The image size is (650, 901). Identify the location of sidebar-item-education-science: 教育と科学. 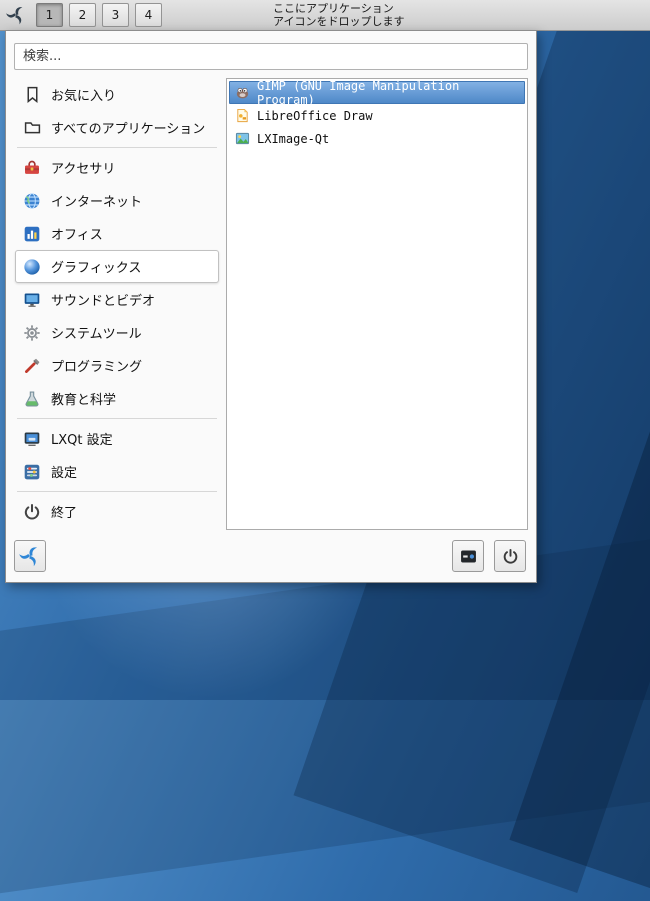
(117, 398).